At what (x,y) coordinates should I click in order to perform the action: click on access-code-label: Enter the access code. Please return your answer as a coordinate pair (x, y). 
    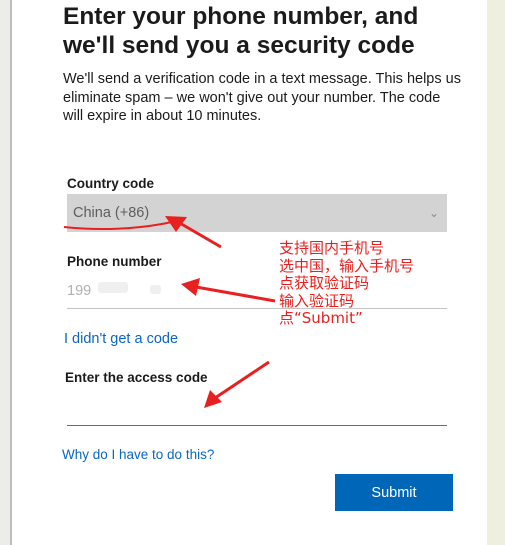
    Looking at the image, I should click on (136, 377).